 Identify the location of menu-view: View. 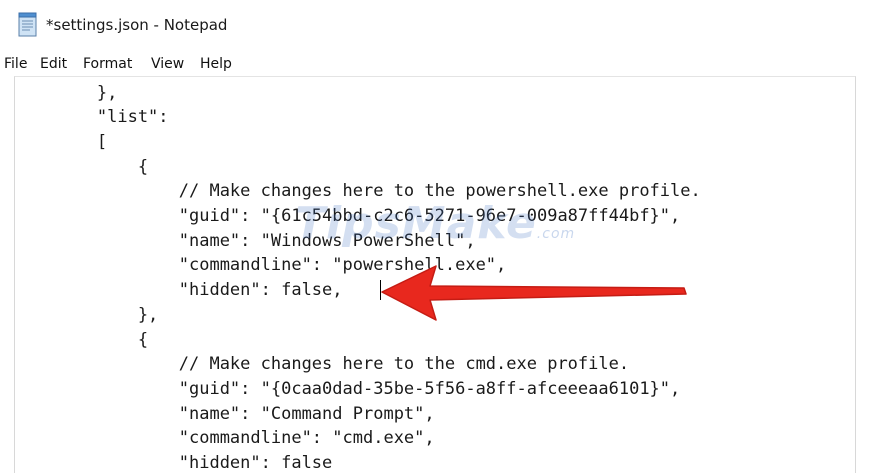
(167, 64).